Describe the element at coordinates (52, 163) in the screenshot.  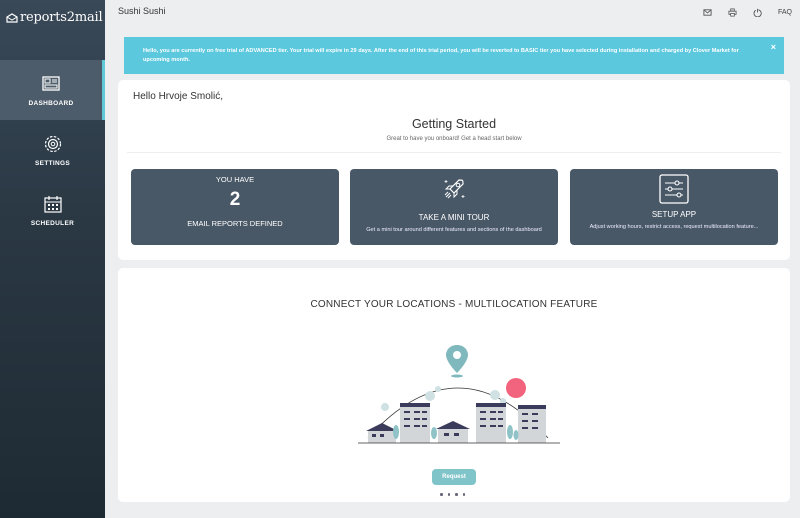
I see `sidebar-item-label: SETTINGS` at that location.